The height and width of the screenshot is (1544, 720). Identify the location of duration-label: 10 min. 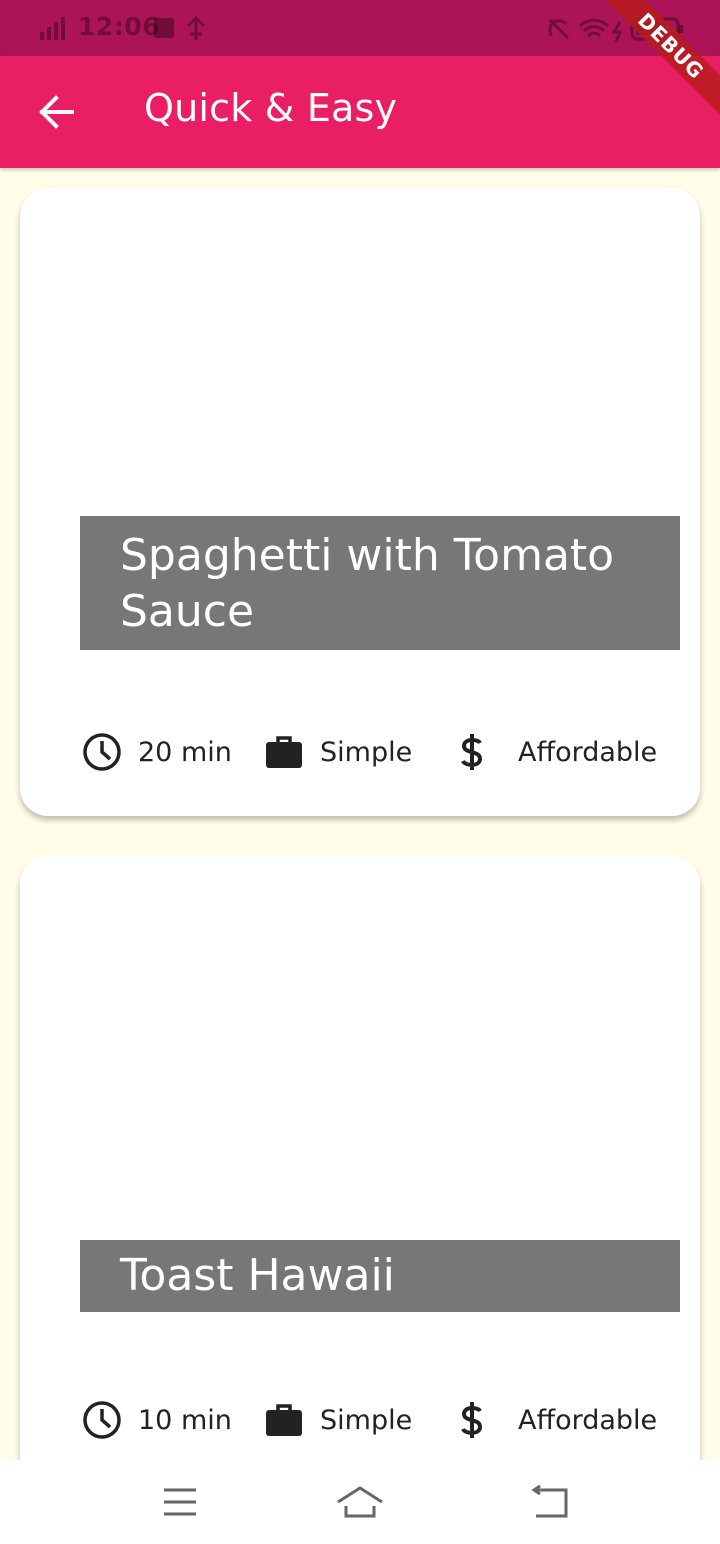
(185, 1420).